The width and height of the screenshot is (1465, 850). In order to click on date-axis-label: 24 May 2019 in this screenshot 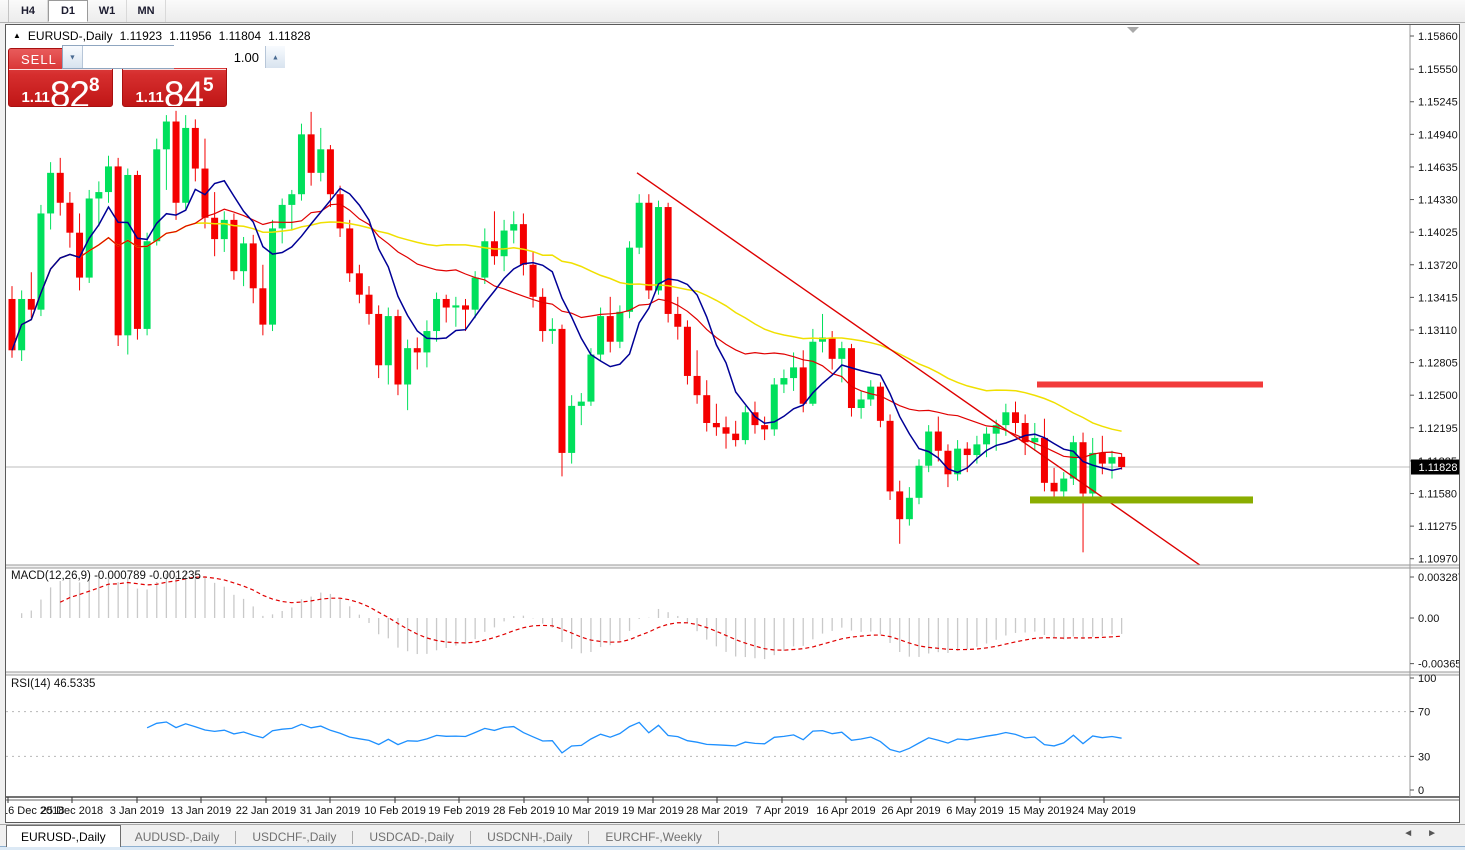, I will do `click(1104, 811)`.